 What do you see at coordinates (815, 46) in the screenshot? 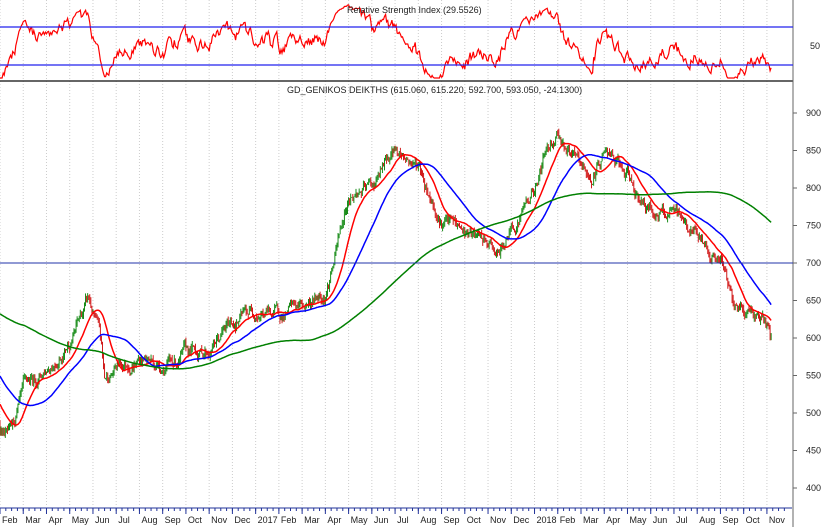
I see `rsi-tick-label: 50` at bounding box center [815, 46].